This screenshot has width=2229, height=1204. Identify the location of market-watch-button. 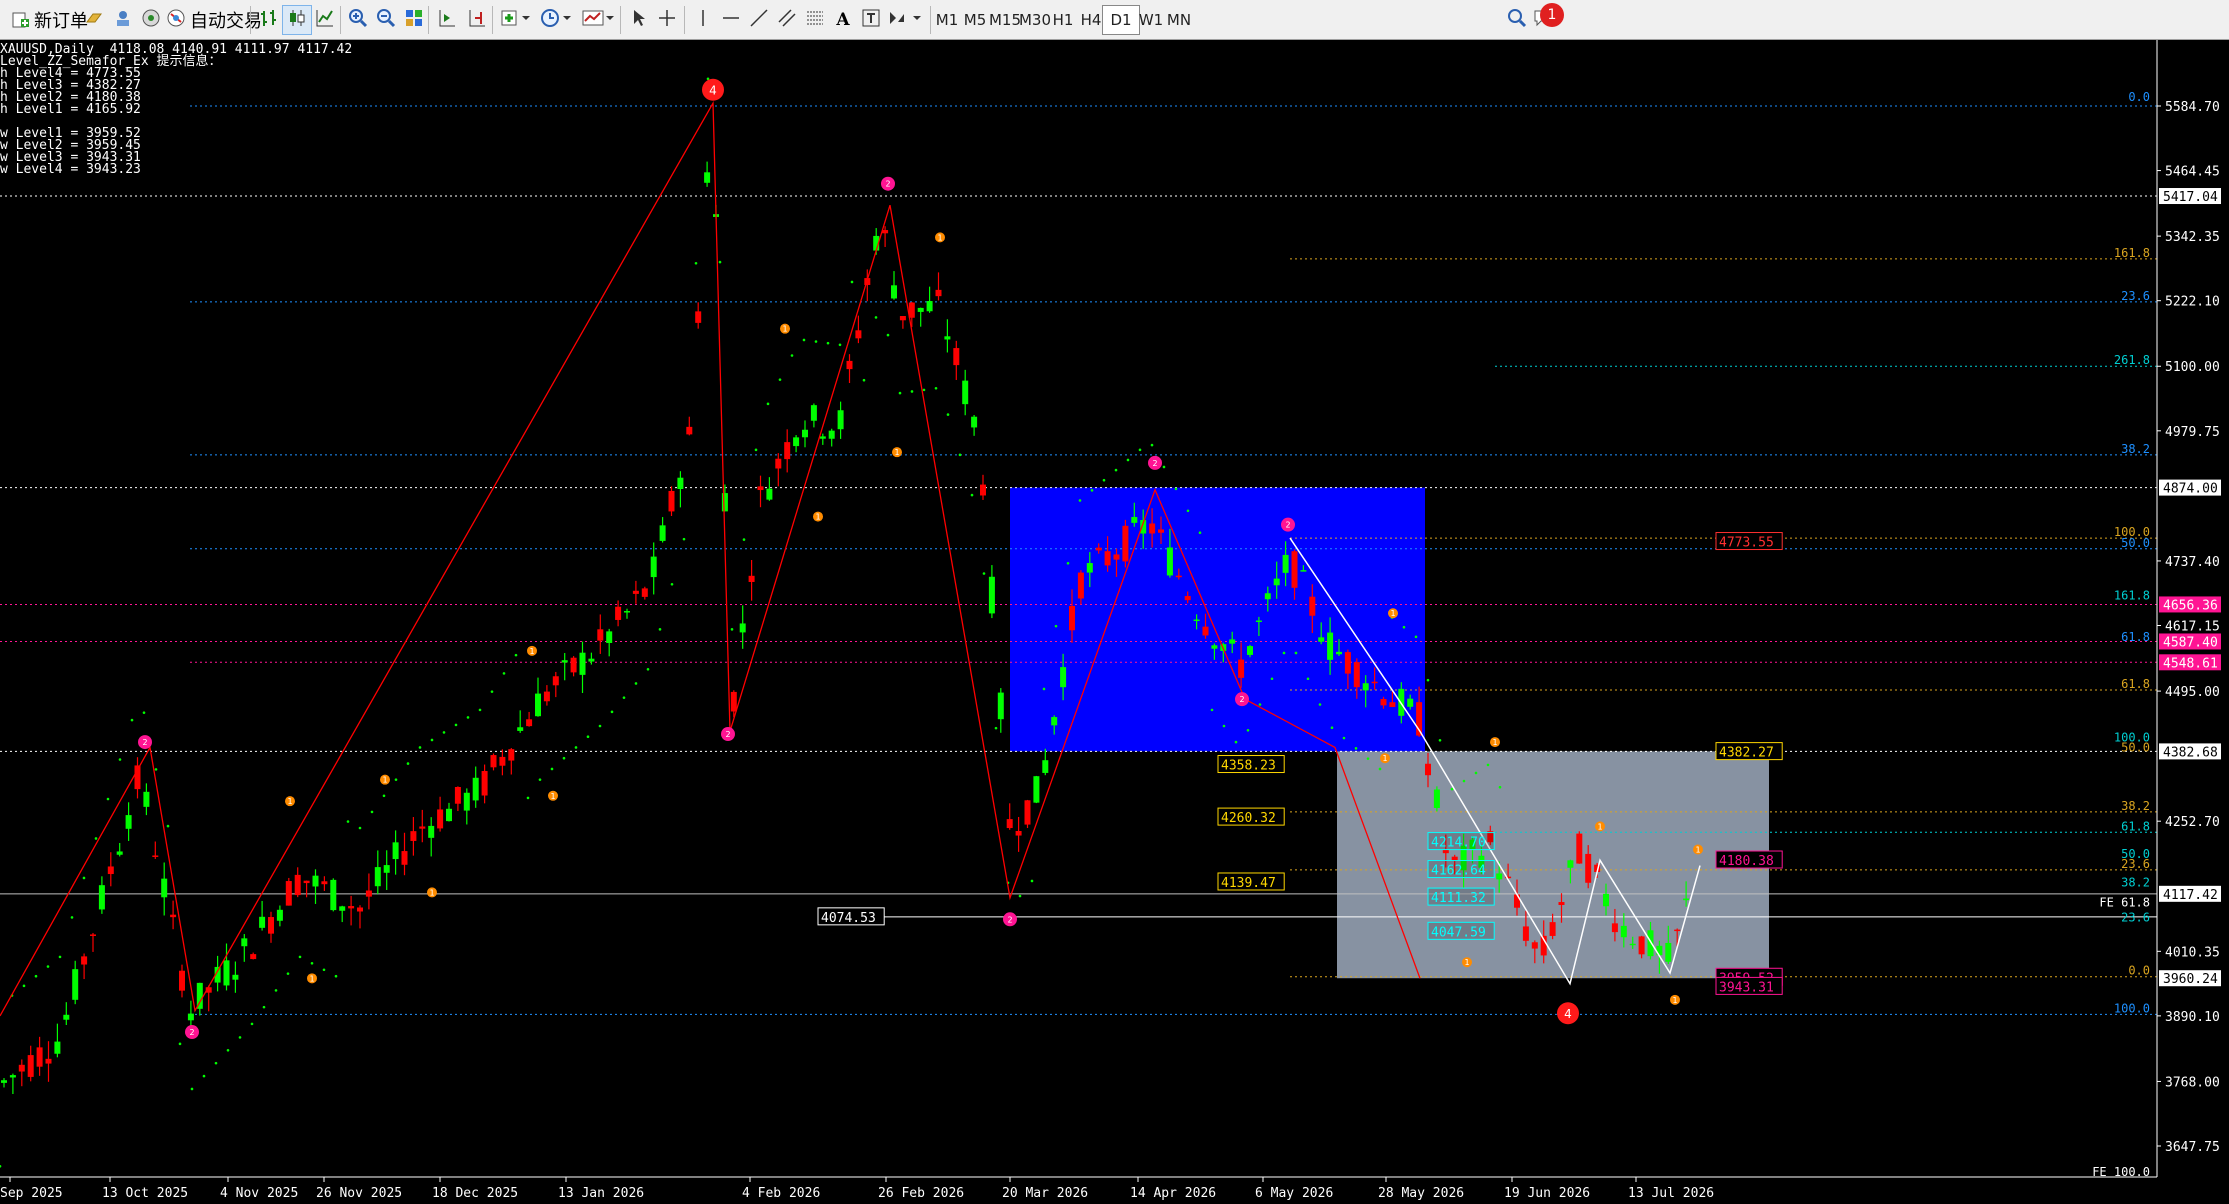
(95, 20).